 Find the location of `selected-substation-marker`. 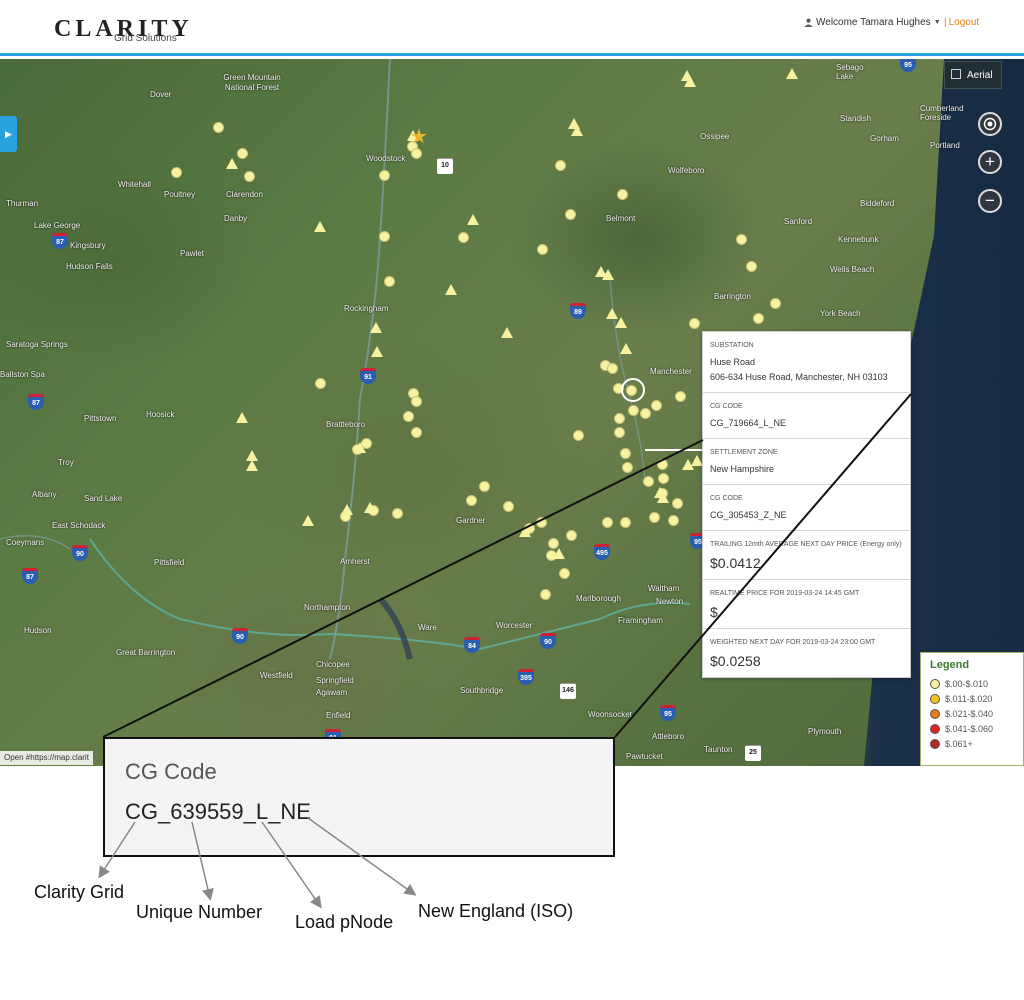

selected-substation-marker is located at coordinates (633, 390).